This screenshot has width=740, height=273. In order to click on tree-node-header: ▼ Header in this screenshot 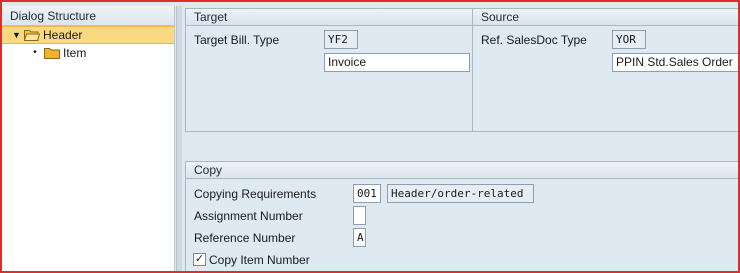, I will do `click(88, 35)`.